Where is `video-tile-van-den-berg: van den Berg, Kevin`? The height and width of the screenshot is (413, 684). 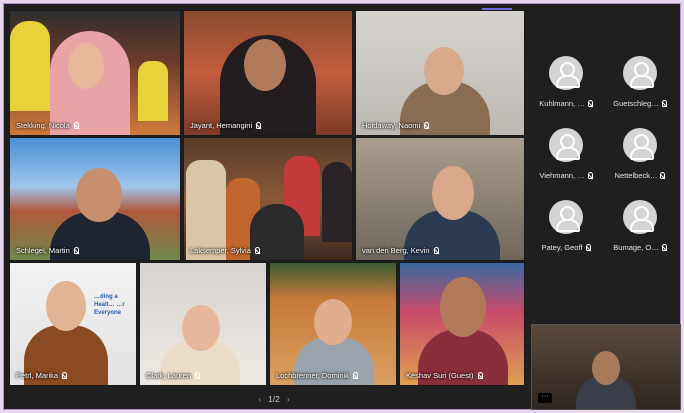
video-tile-van-den-berg: van den Berg, Kevin is located at coordinates (440, 199).